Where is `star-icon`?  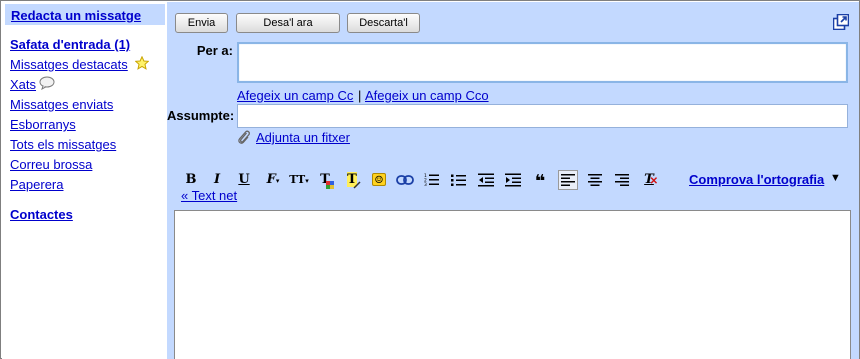
star-icon is located at coordinates (142, 63).